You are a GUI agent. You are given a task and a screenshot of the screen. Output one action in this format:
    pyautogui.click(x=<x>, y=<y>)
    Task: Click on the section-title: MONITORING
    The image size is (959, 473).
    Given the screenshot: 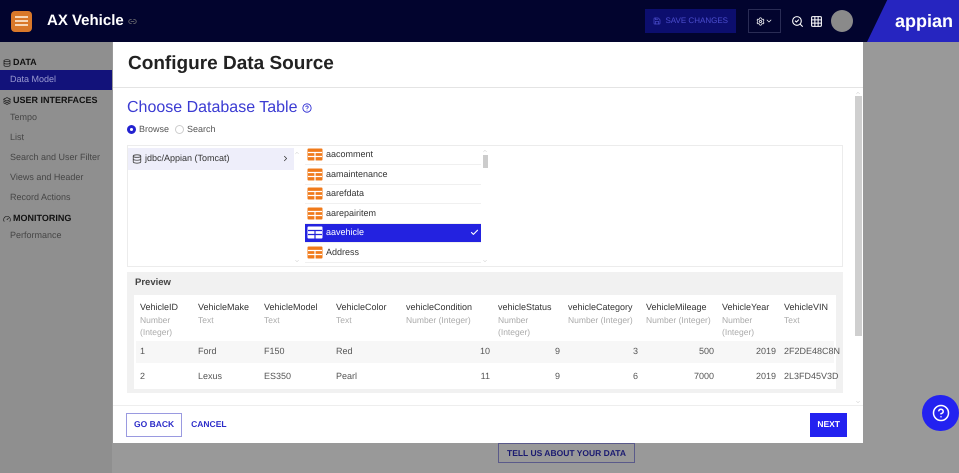 What is the action you would take?
    pyautogui.click(x=42, y=219)
    